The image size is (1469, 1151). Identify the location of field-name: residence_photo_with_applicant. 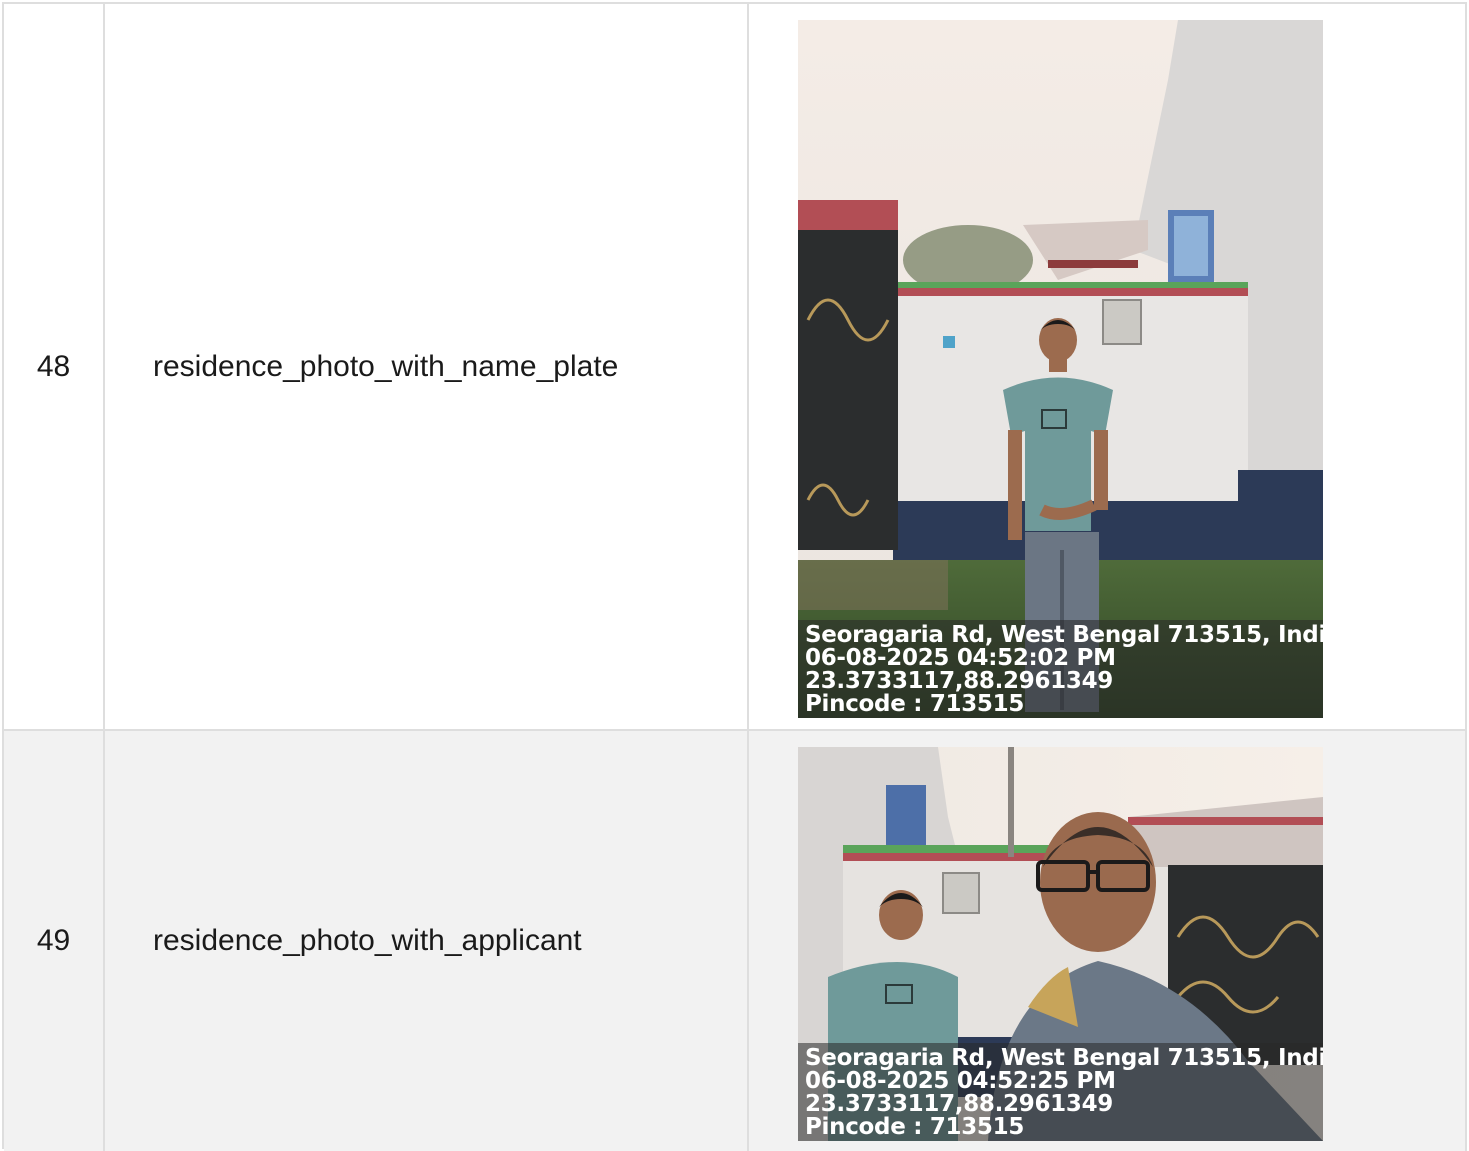
(367, 940).